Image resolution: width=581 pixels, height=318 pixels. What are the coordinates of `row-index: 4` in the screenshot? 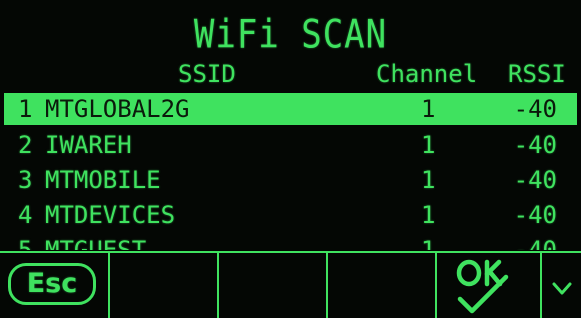 It's located at (25, 215).